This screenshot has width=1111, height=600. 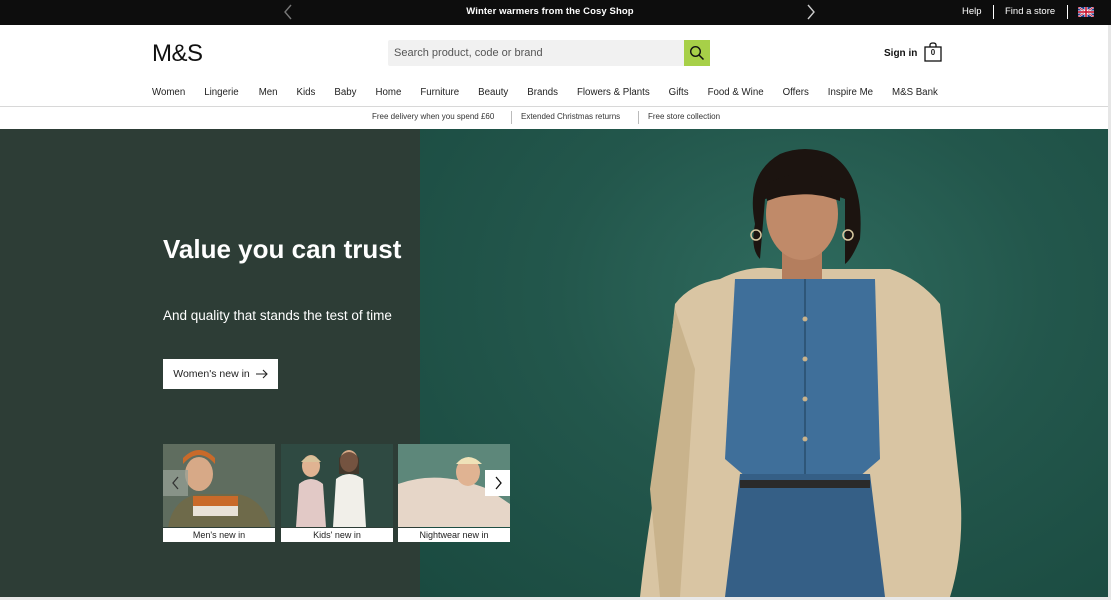 What do you see at coordinates (337, 485) in the screenshot?
I see `kids-new-in-image` at bounding box center [337, 485].